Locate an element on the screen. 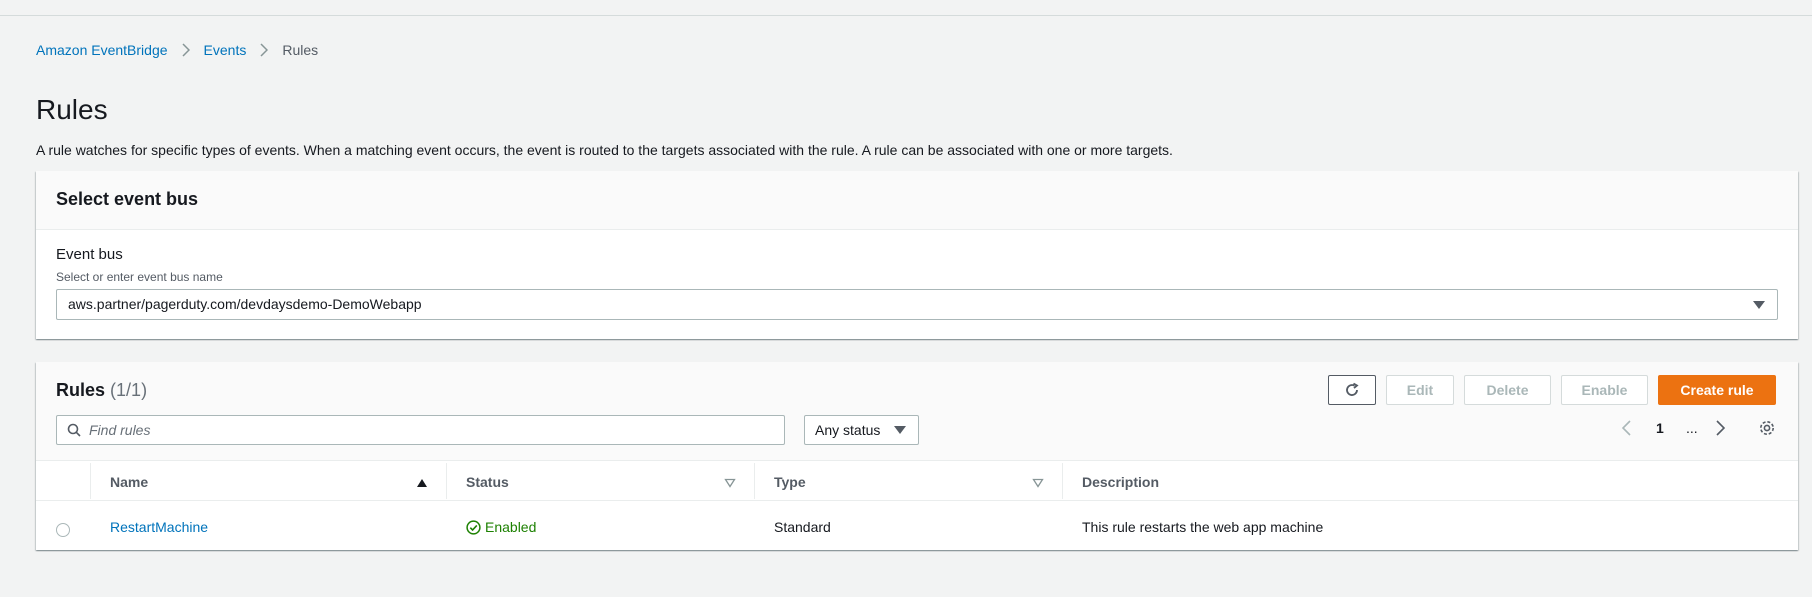 The width and height of the screenshot is (1812, 597). column-header-status: Status is located at coordinates (487, 482).